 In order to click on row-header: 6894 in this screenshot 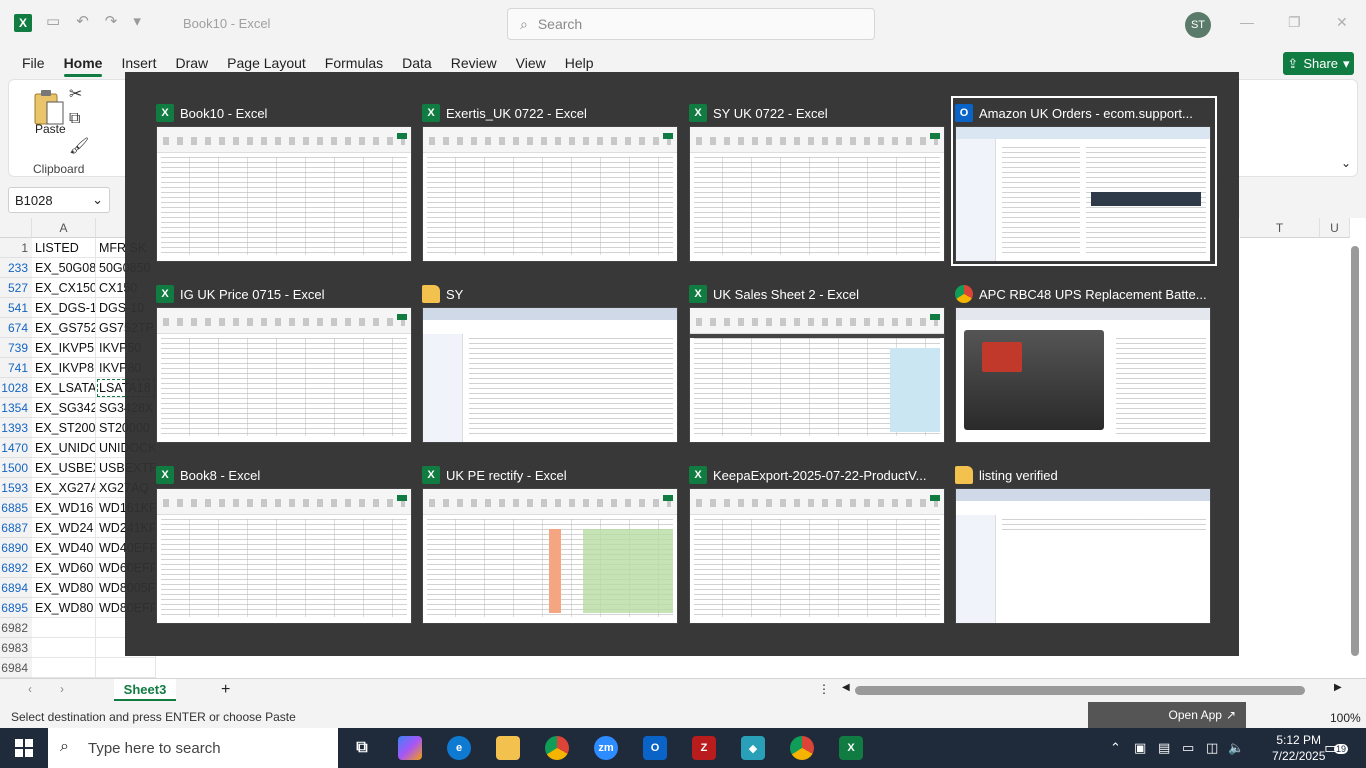, I will do `click(16, 588)`.